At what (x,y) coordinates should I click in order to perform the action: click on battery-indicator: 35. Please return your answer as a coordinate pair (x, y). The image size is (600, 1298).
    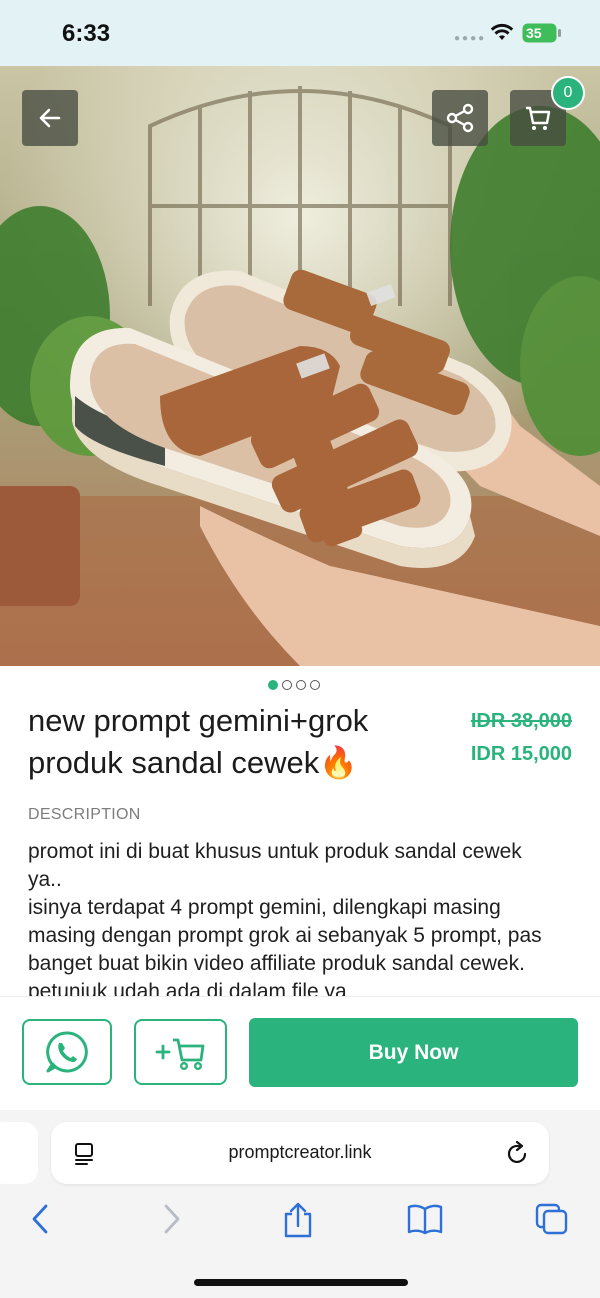
    Looking at the image, I should click on (541, 33).